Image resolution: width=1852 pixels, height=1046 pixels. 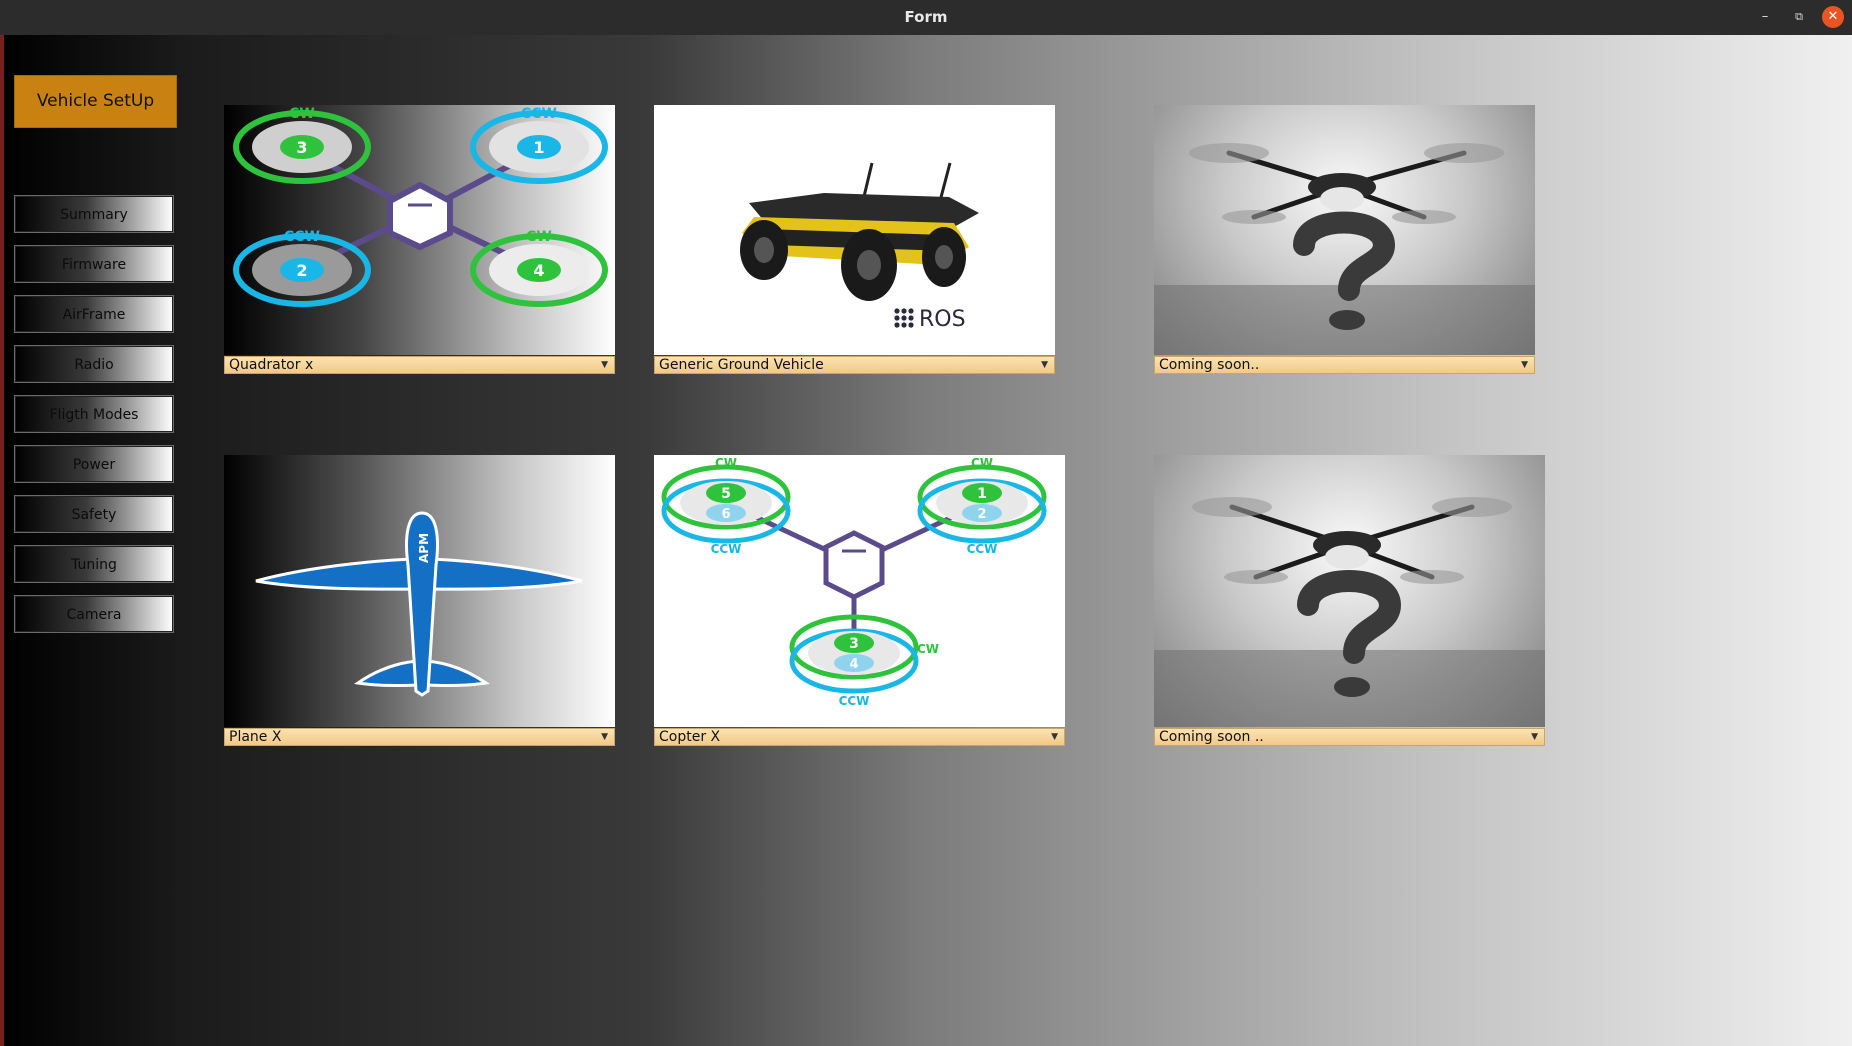 I want to click on sidebar-item-label: Fligth Modes, so click(x=94, y=415).